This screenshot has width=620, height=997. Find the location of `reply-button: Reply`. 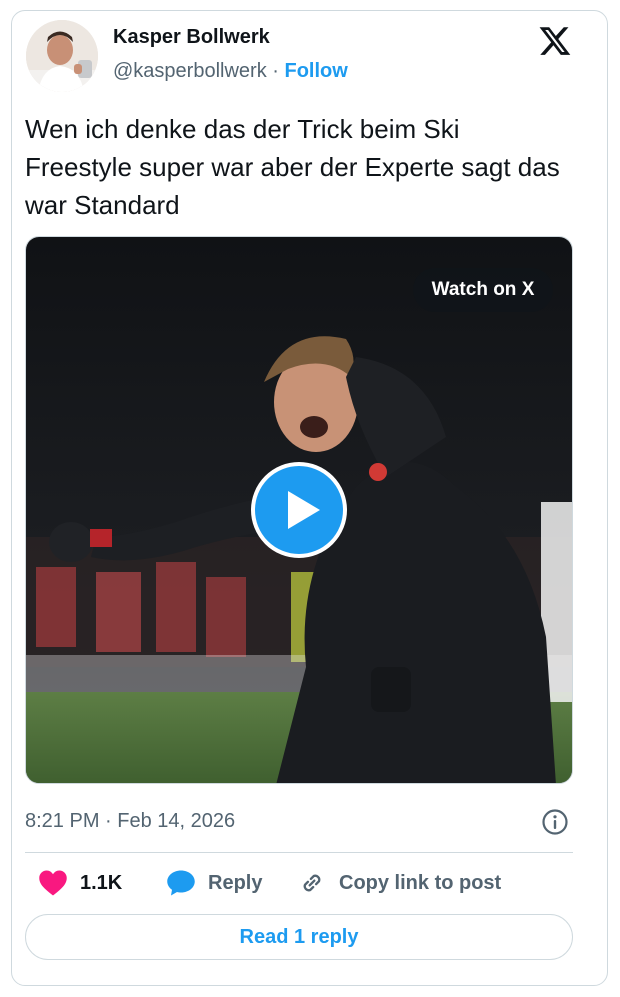

reply-button: Reply is located at coordinates (214, 883).